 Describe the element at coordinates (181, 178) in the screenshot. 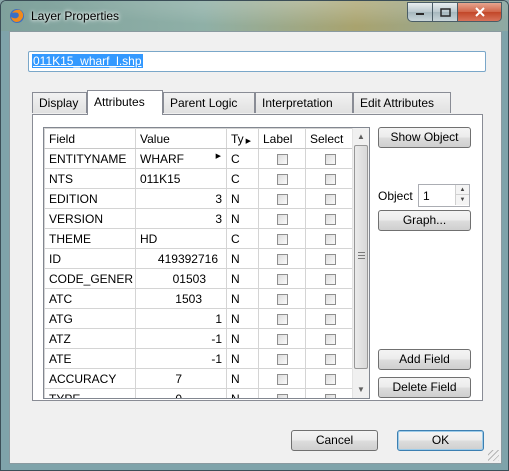

I see `cell-value: 011K15` at that location.